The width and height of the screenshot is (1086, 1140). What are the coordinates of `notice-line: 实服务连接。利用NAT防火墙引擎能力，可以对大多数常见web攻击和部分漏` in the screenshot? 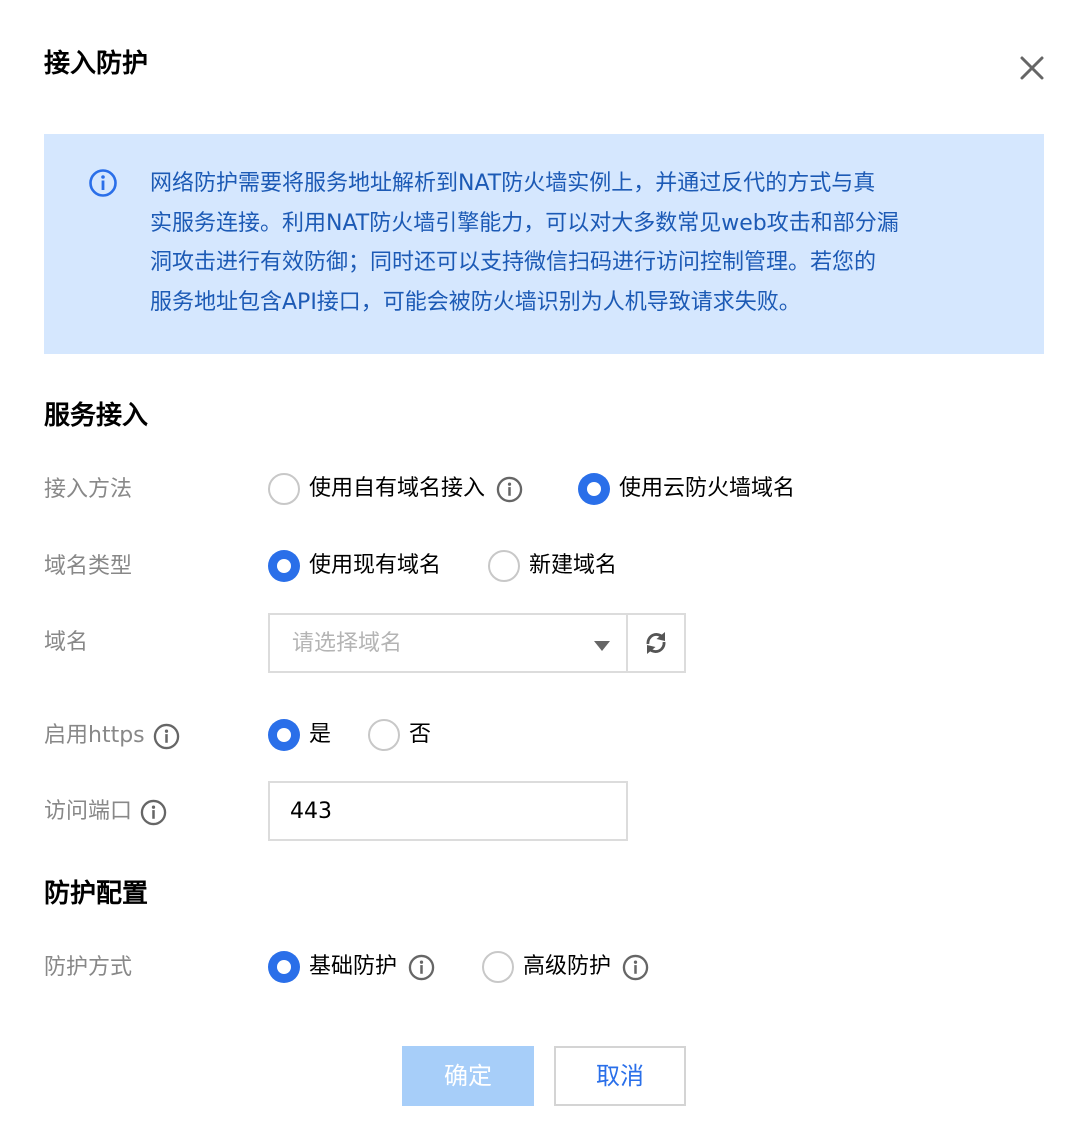 It's located at (524, 223).